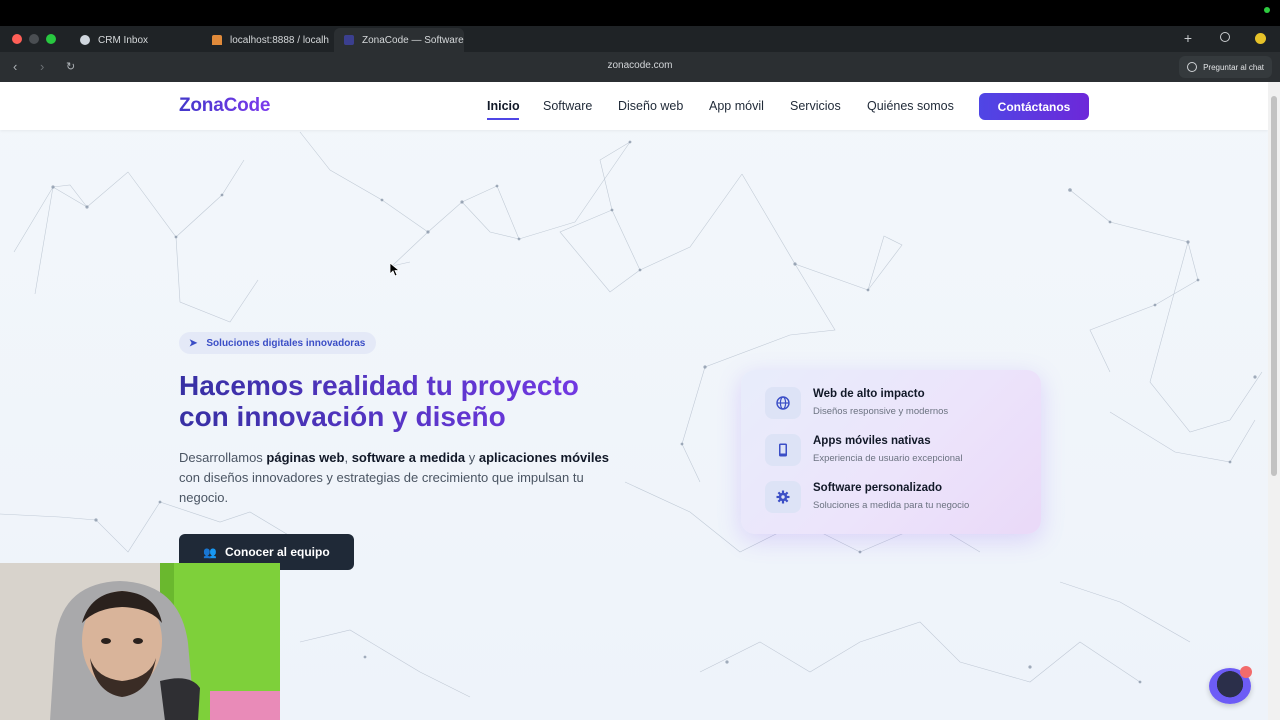 The width and height of the screenshot is (1280, 720). I want to click on webcam-person-image, so click(140, 641).